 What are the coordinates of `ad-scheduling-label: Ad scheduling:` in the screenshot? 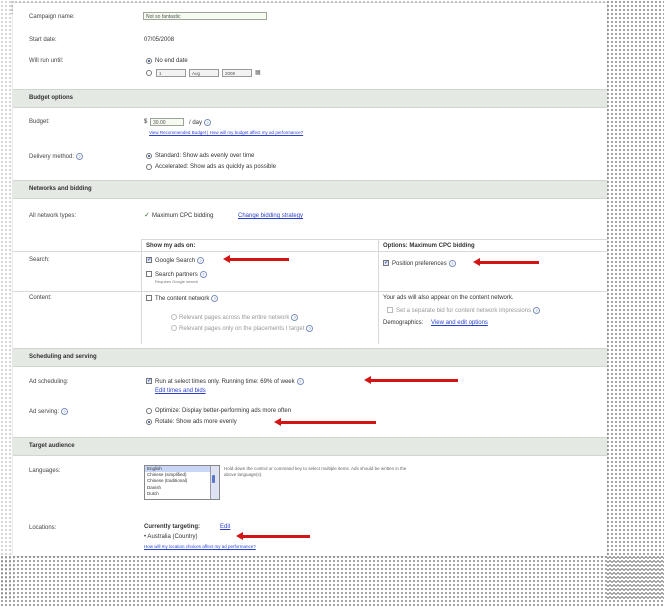 It's located at (49, 382).